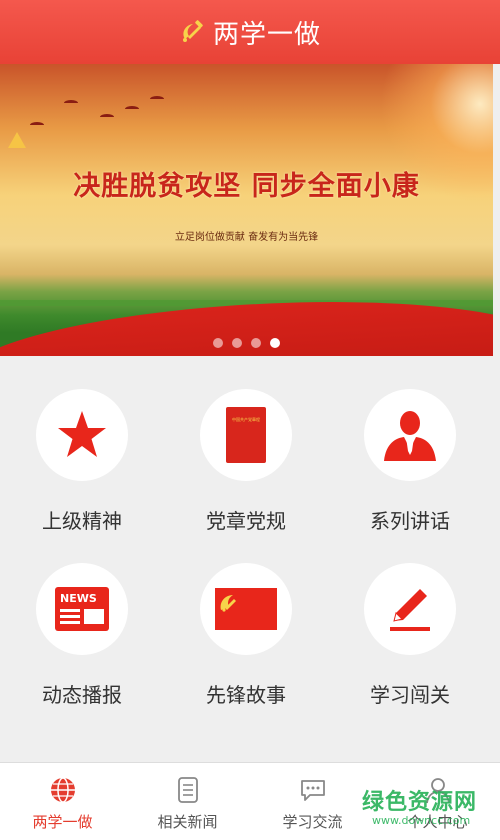  I want to click on tab-xiangguan-xinwen: 相关新闻, so click(187, 801).